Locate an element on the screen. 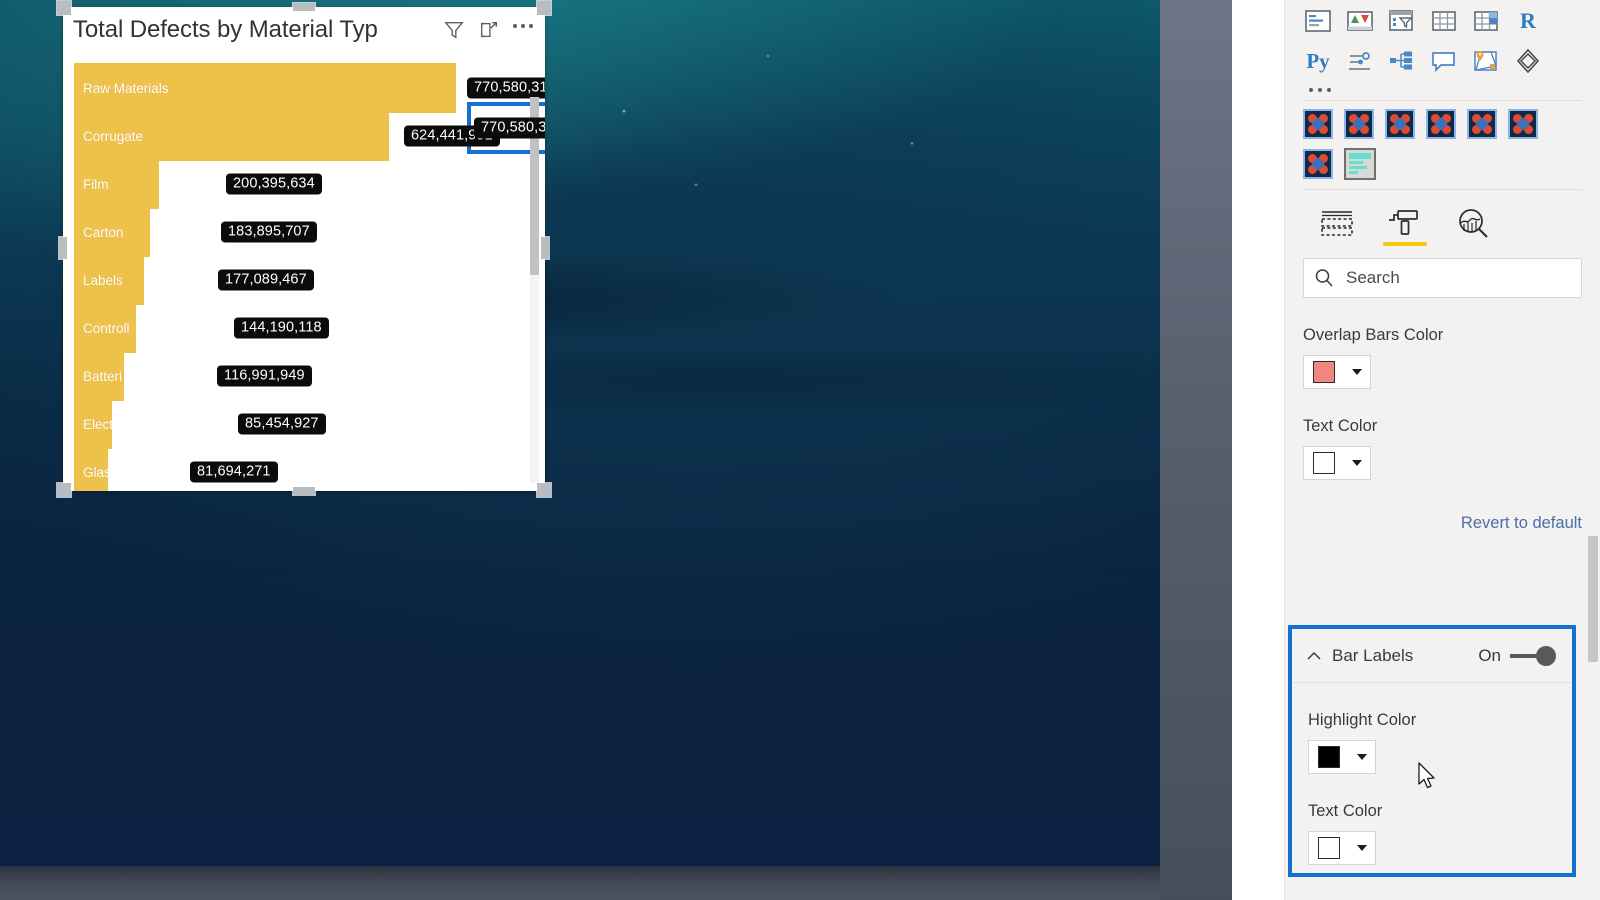 The height and width of the screenshot is (900, 1600). resize-handle-bottom-left is located at coordinates (64, 490).